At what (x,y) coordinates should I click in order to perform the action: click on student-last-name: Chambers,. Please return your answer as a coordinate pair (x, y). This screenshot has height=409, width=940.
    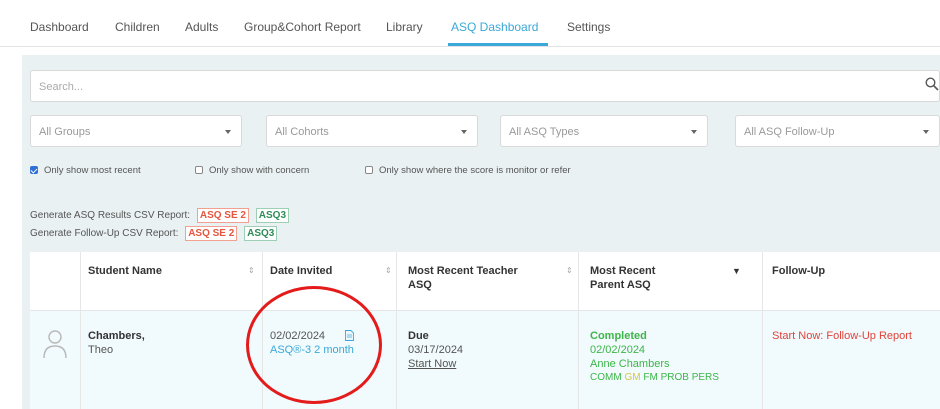
    Looking at the image, I should click on (116, 336).